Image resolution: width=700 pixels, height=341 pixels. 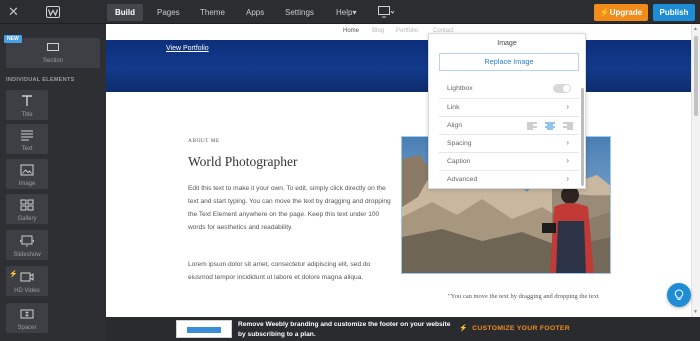 What do you see at coordinates (509, 143) in the screenshot?
I see `spacing-row: Spacing ›` at bounding box center [509, 143].